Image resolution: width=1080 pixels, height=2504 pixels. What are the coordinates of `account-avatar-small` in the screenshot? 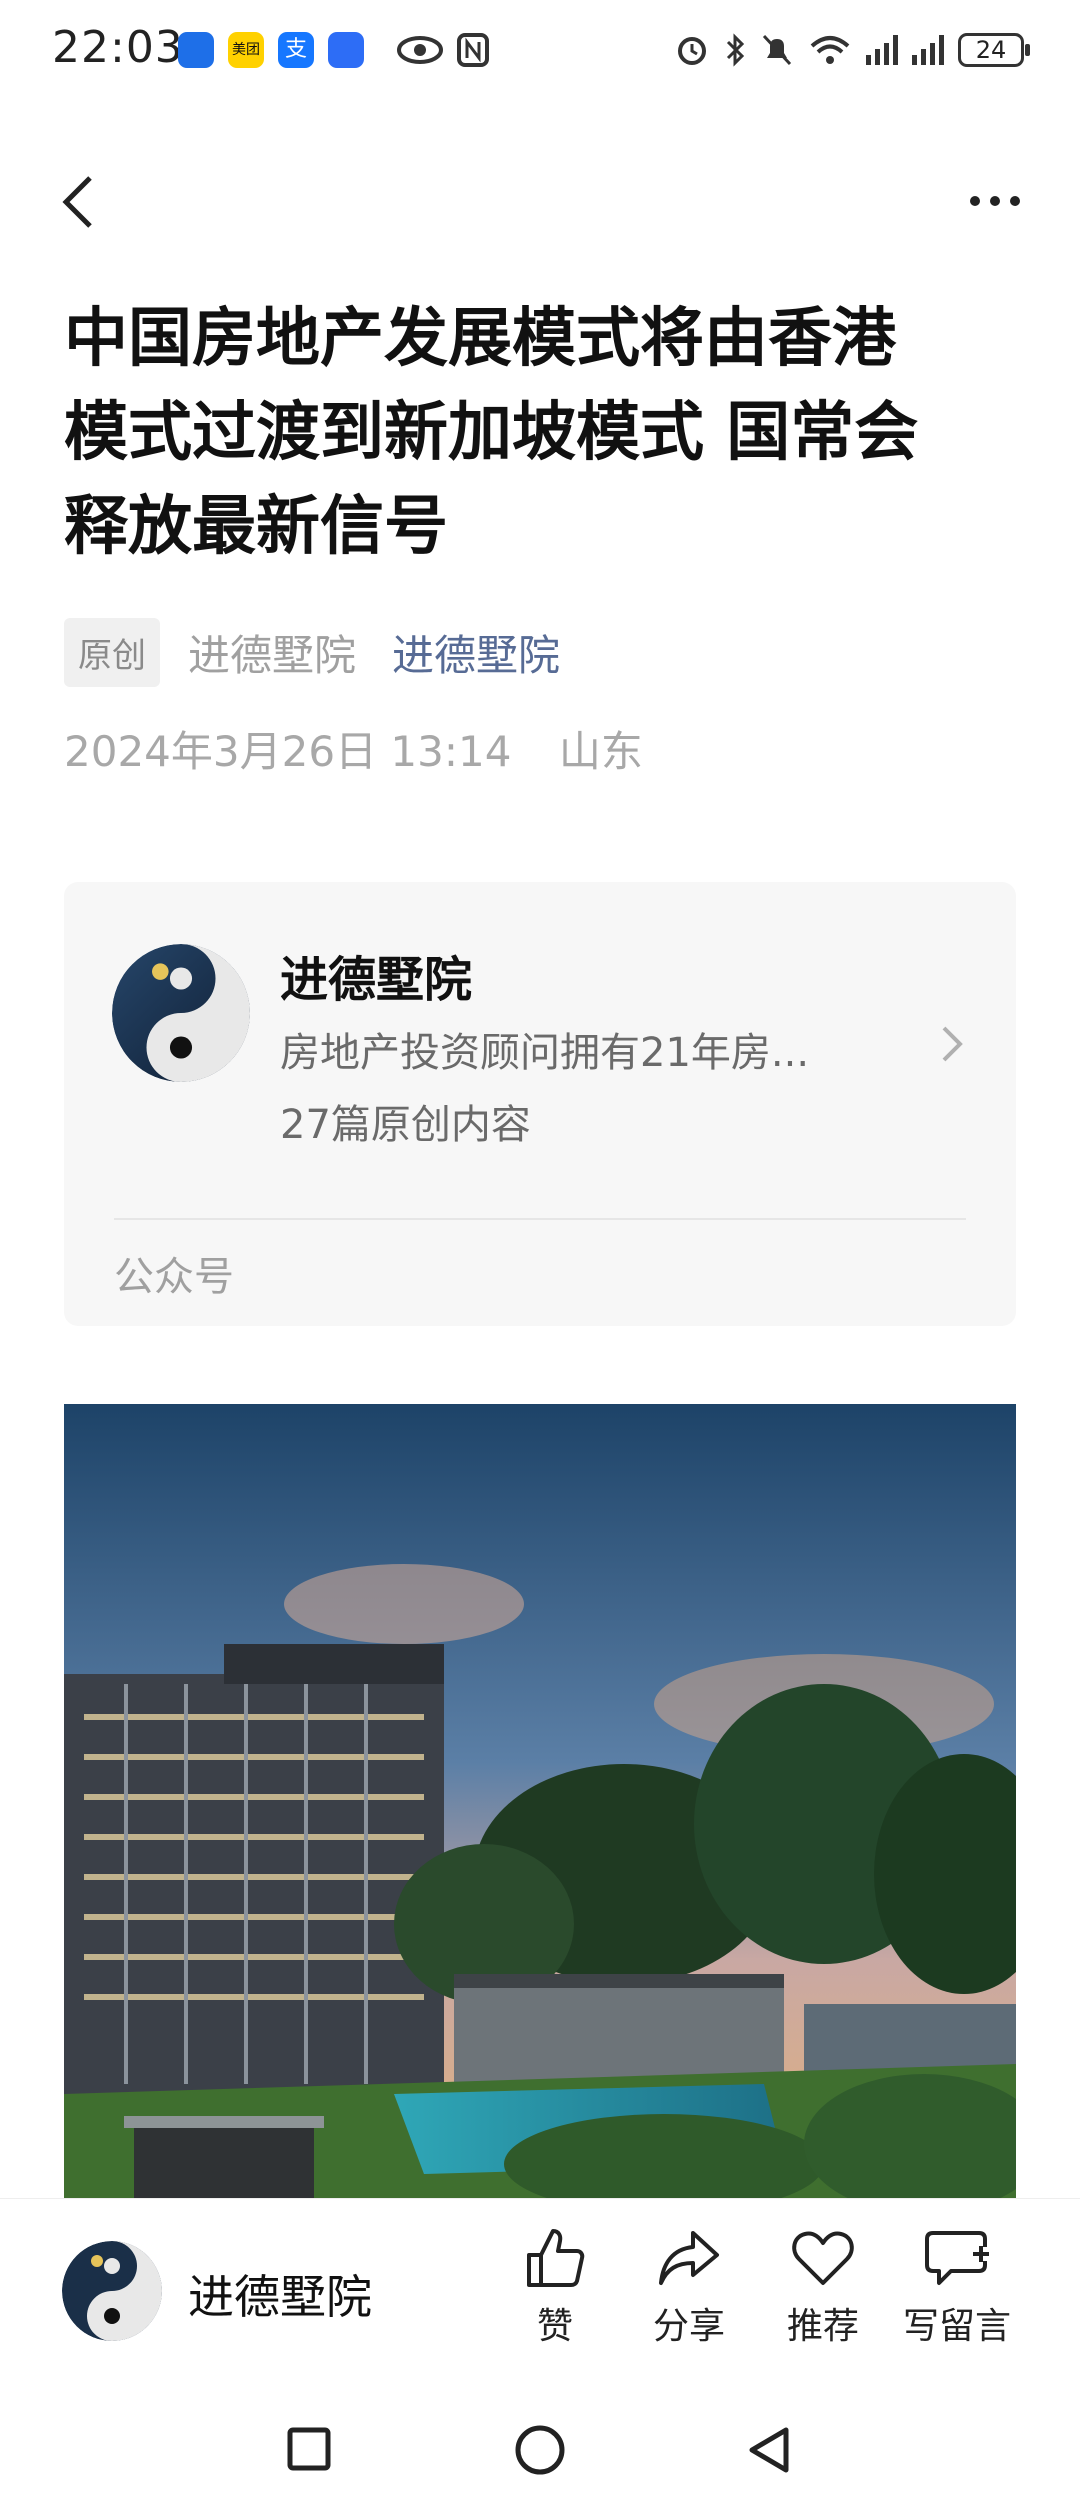 It's located at (112, 2291).